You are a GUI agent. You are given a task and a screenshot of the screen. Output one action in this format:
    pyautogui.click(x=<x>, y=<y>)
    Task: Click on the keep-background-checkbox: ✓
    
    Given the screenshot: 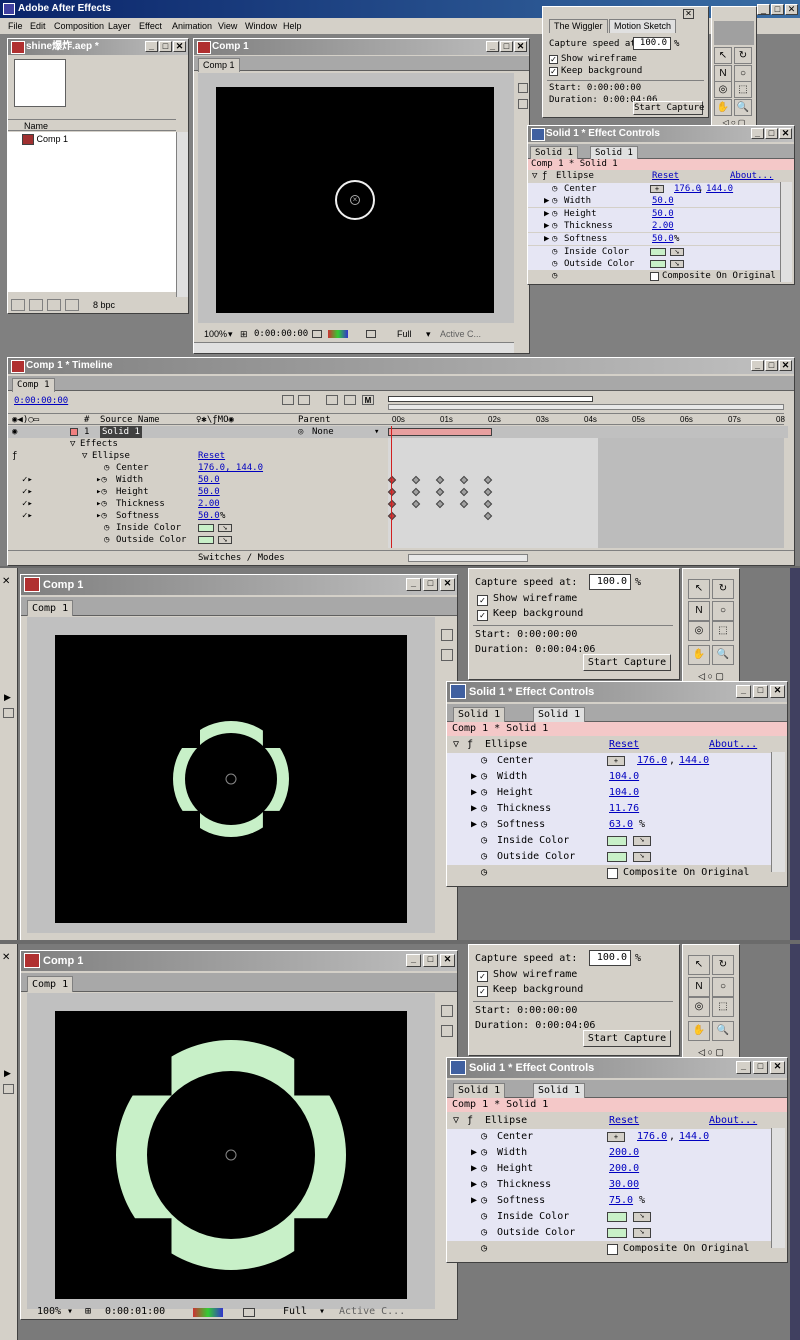 What is the action you would take?
    pyautogui.click(x=553, y=71)
    